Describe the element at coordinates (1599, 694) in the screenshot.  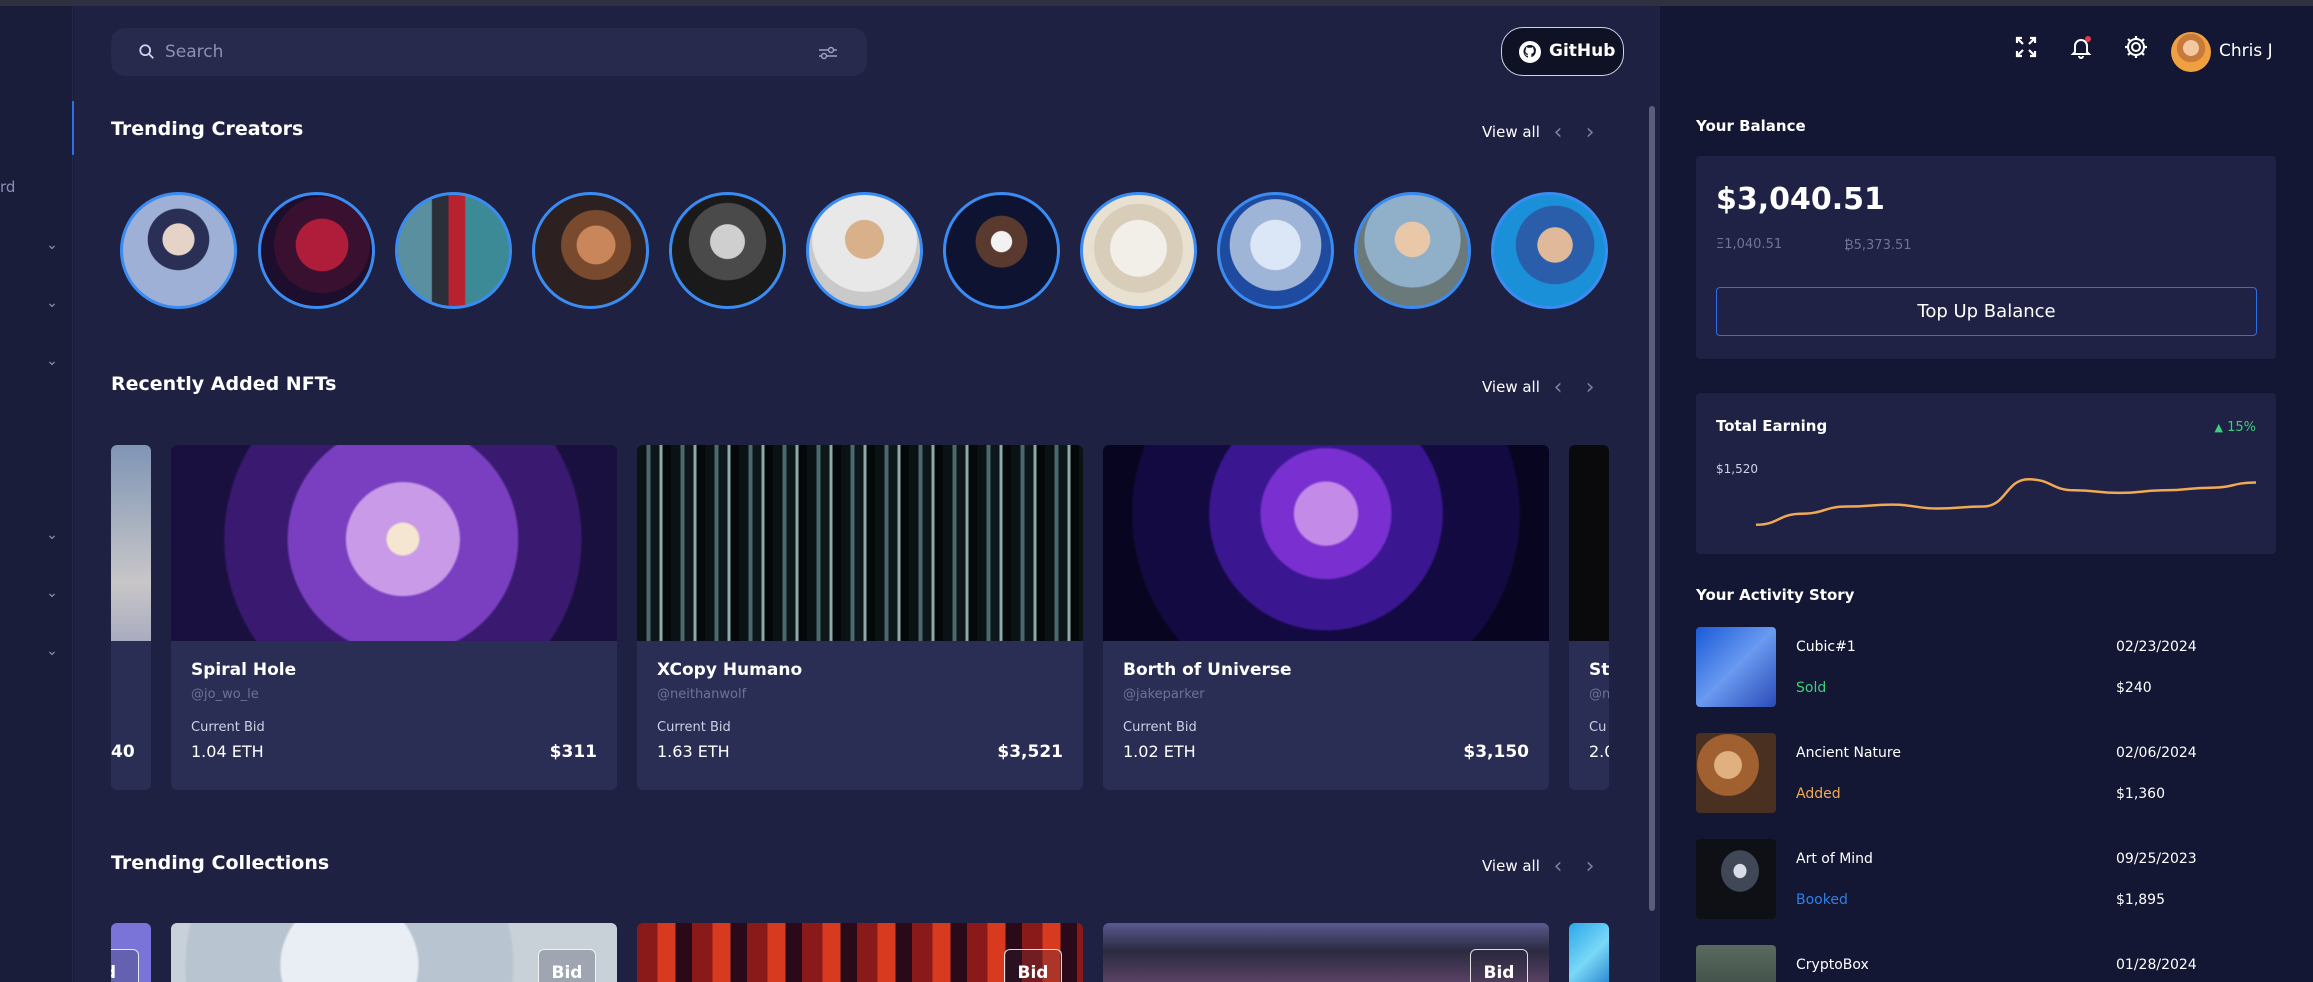
I see `nft-handle: @n` at that location.